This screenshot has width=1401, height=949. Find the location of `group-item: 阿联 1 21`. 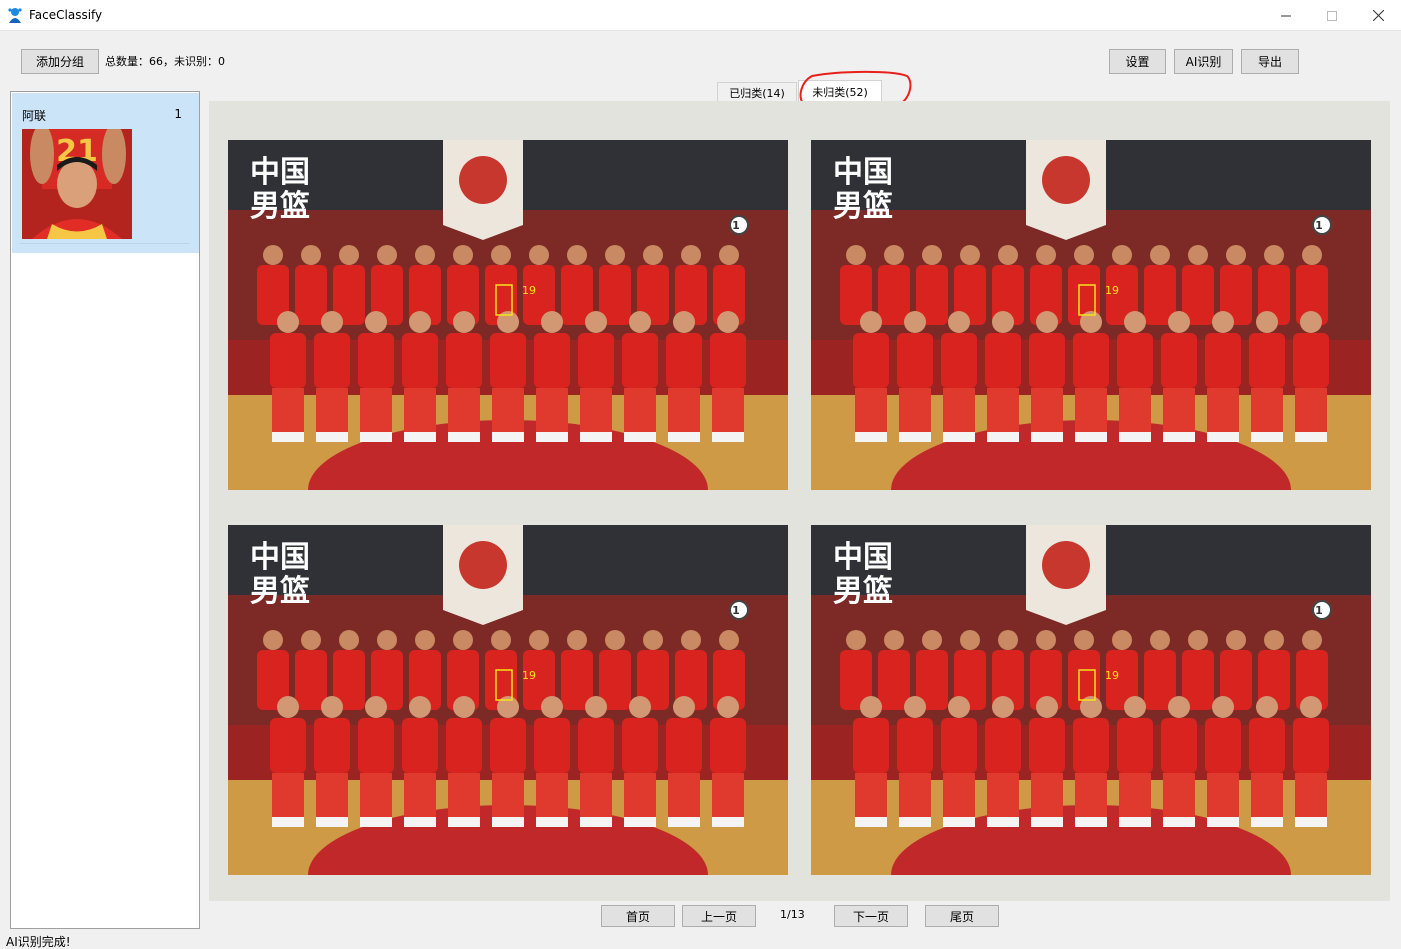

group-item: 阿联 1 21 is located at coordinates (105, 173).